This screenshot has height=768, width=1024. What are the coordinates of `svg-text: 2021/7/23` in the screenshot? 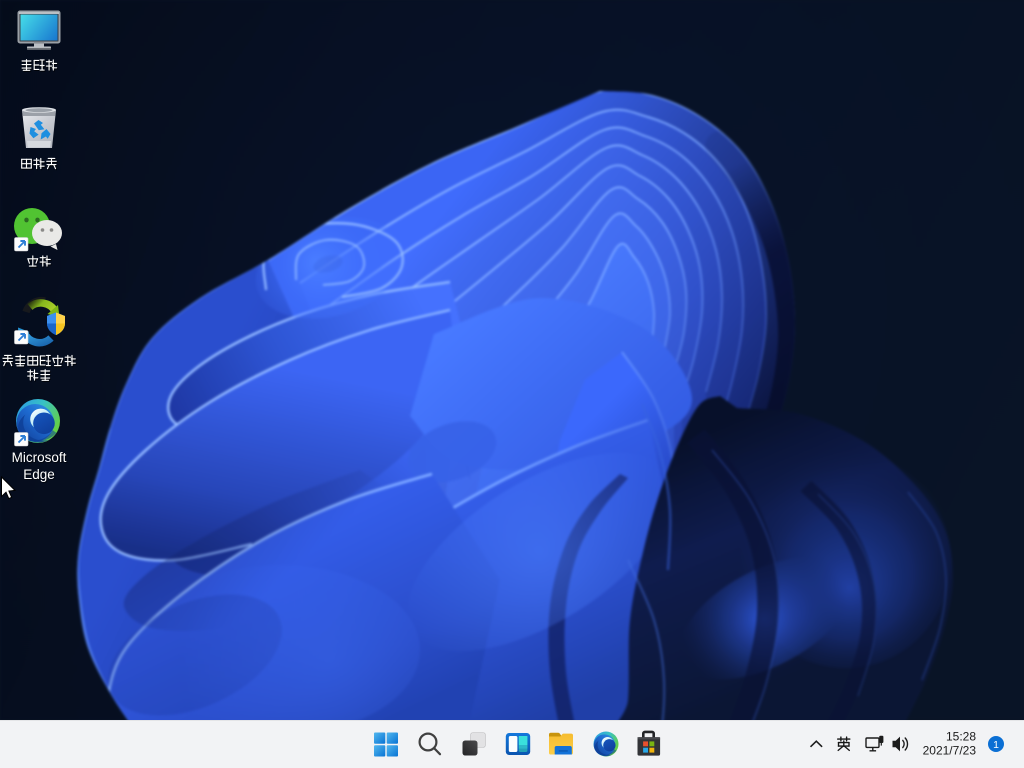 It's located at (950, 751).